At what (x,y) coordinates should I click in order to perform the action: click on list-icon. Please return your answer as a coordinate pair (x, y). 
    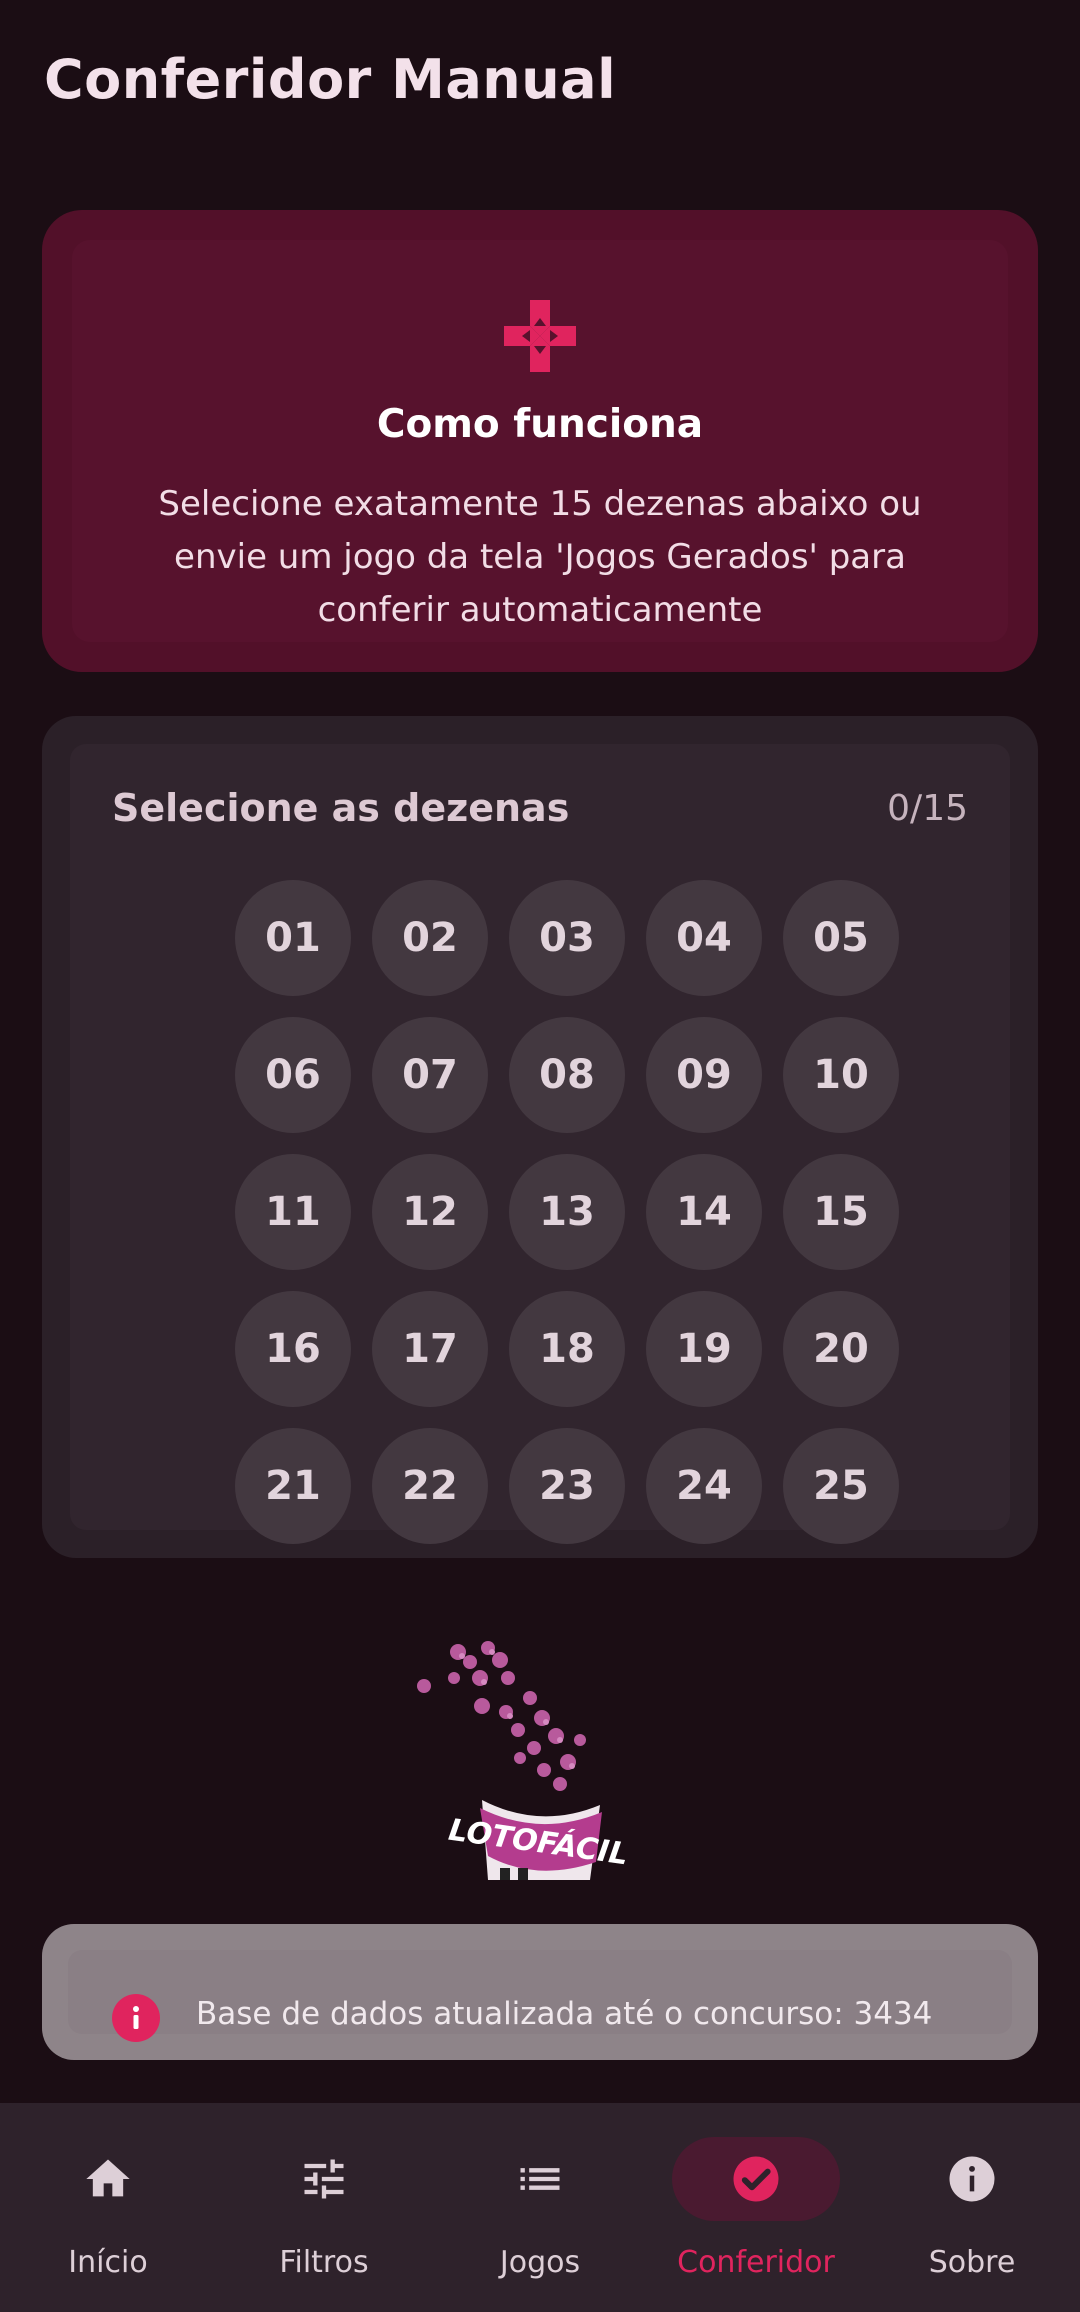
    Looking at the image, I should click on (540, 2179).